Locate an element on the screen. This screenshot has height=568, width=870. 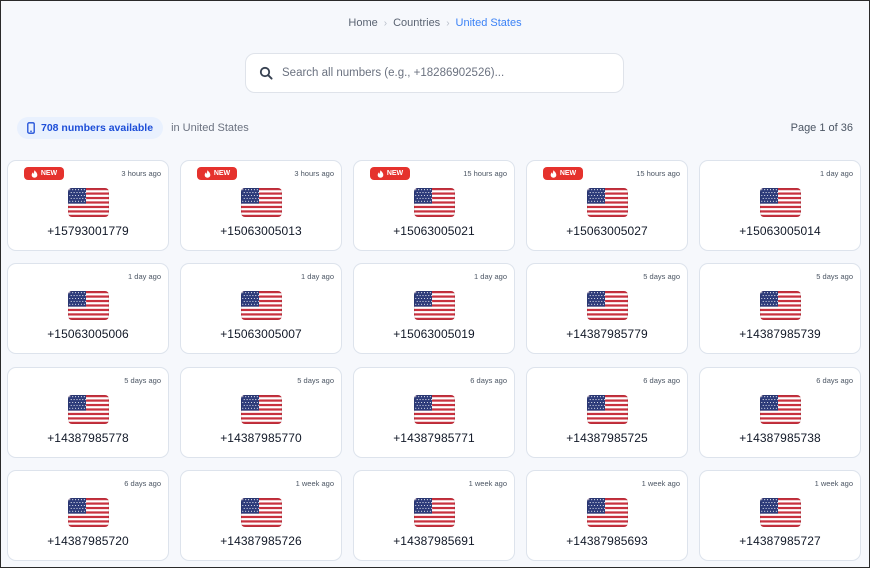
number-card: 6 days ago +14387985720 is located at coordinates (88, 515).